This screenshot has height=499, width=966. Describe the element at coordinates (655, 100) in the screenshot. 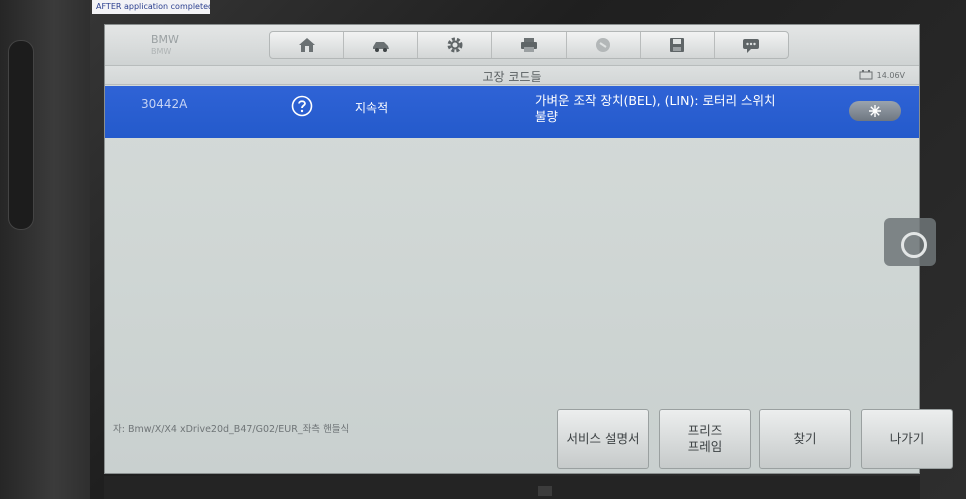

I see `dtc-description-line1: 가벼운 조작 장치(BEL), (LIN): 로터리 스위치` at that location.